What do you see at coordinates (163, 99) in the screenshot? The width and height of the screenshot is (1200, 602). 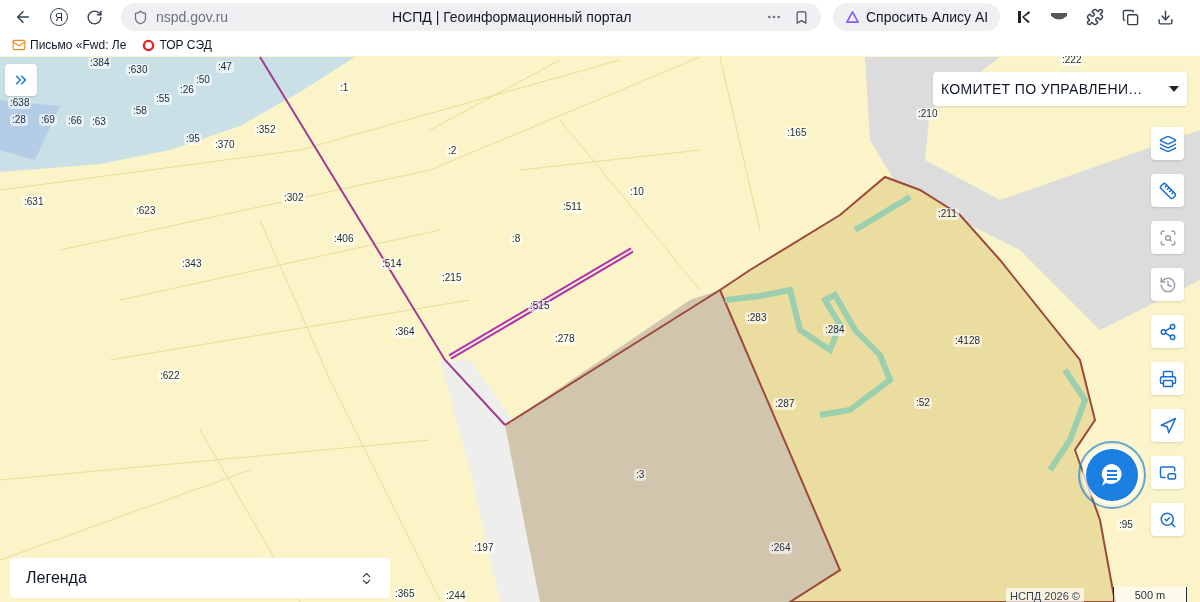 I see `parcel-number-label: :55` at bounding box center [163, 99].